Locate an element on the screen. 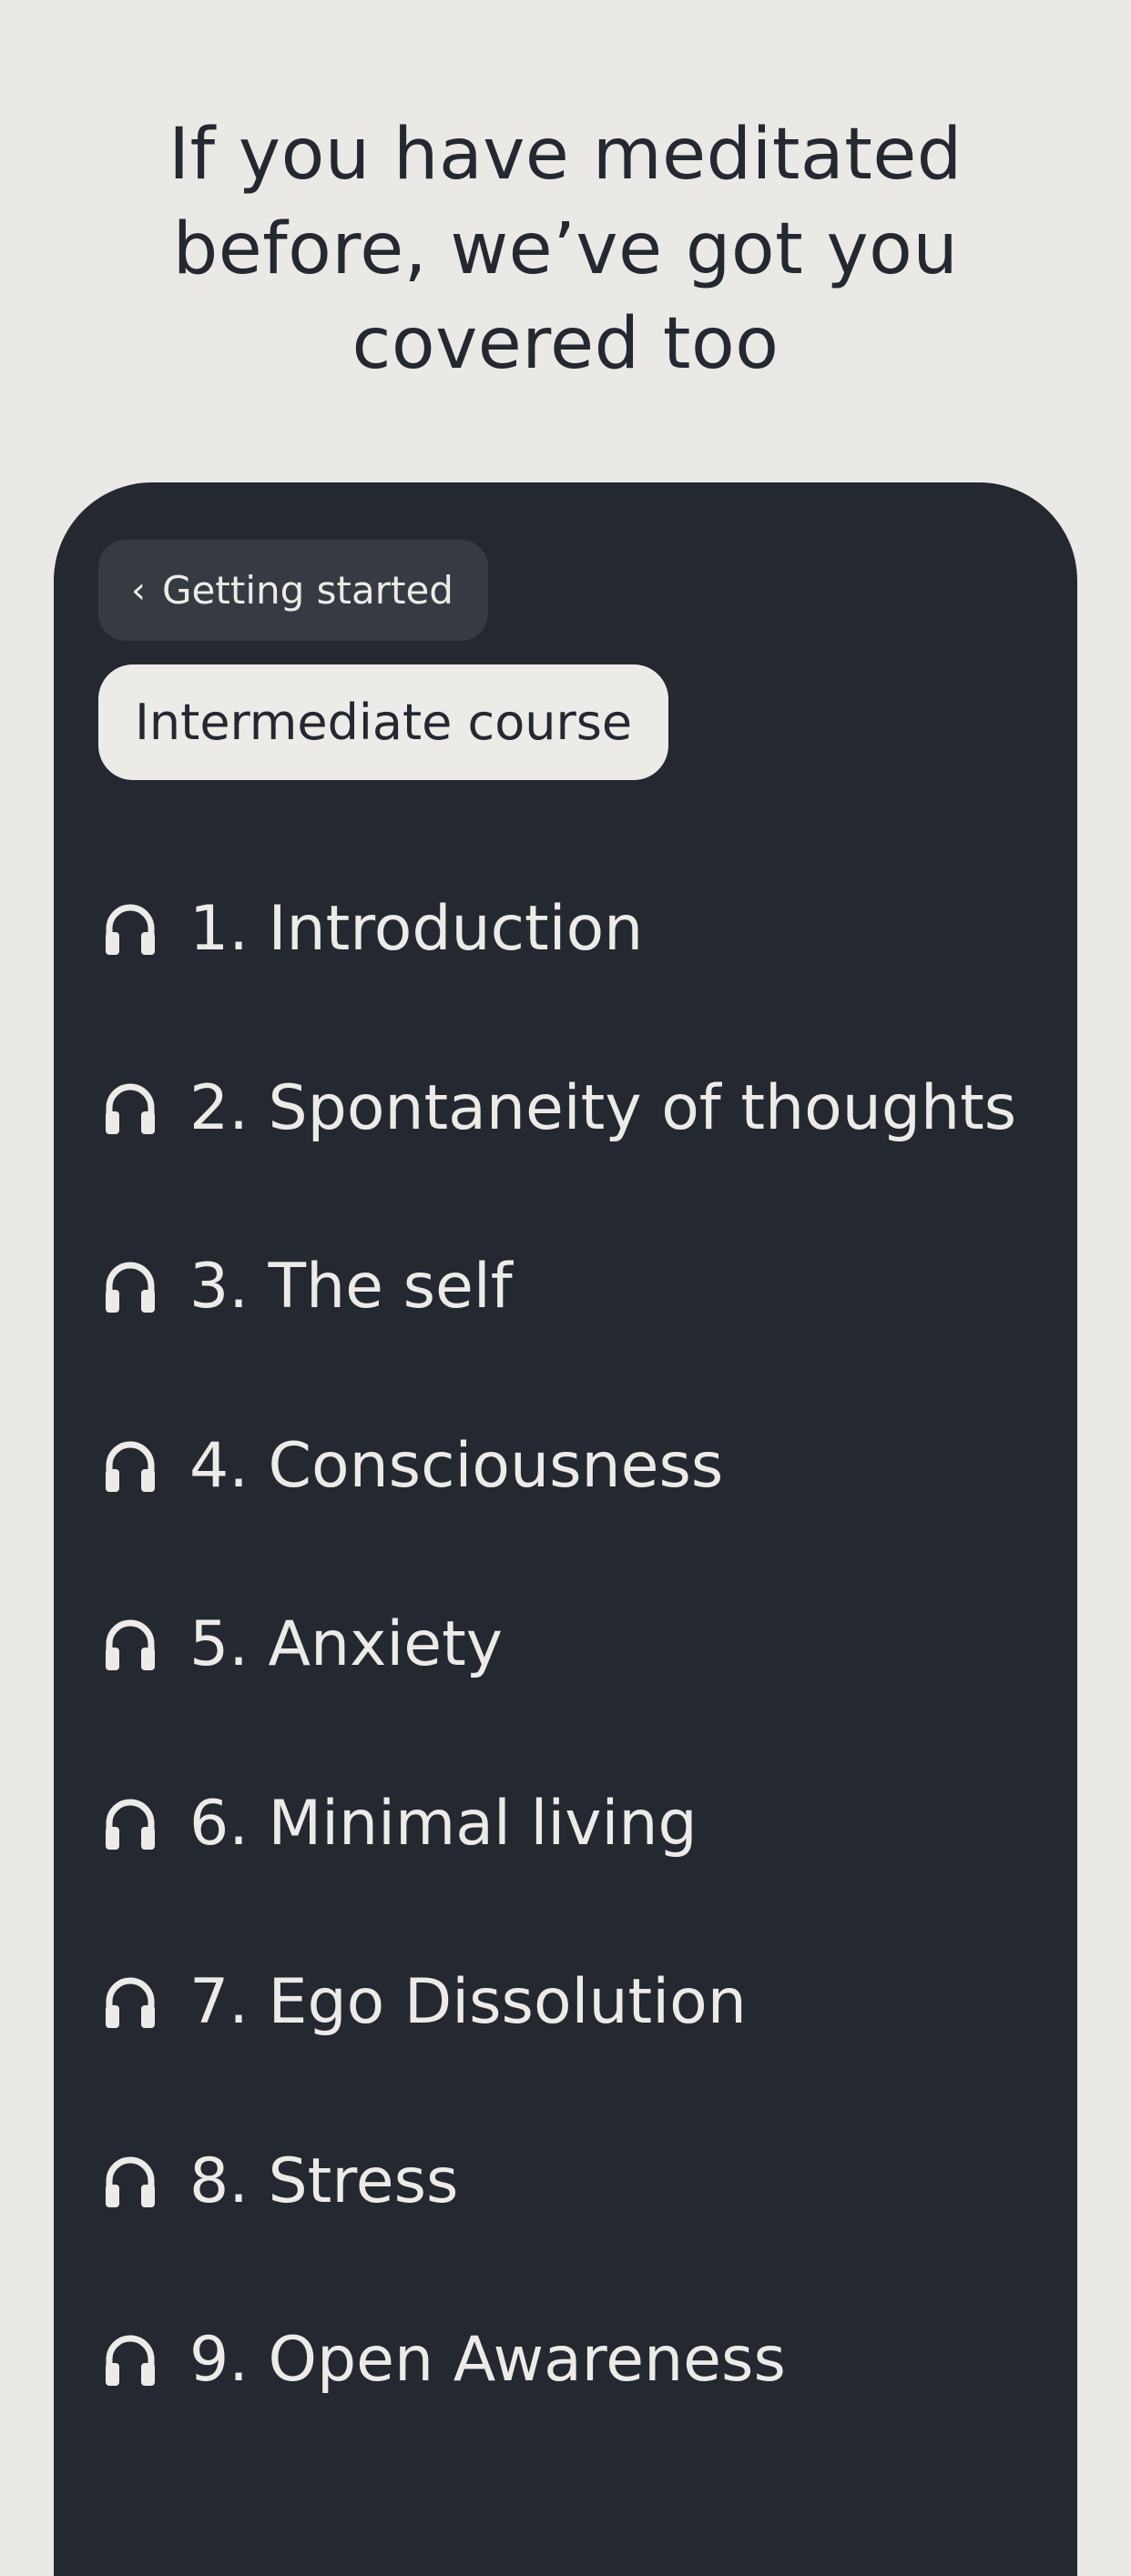 The height and width of the screenshot is (2576, 1131). lesson-title: 6. Minimal living is located at coordinates (444, 1823).